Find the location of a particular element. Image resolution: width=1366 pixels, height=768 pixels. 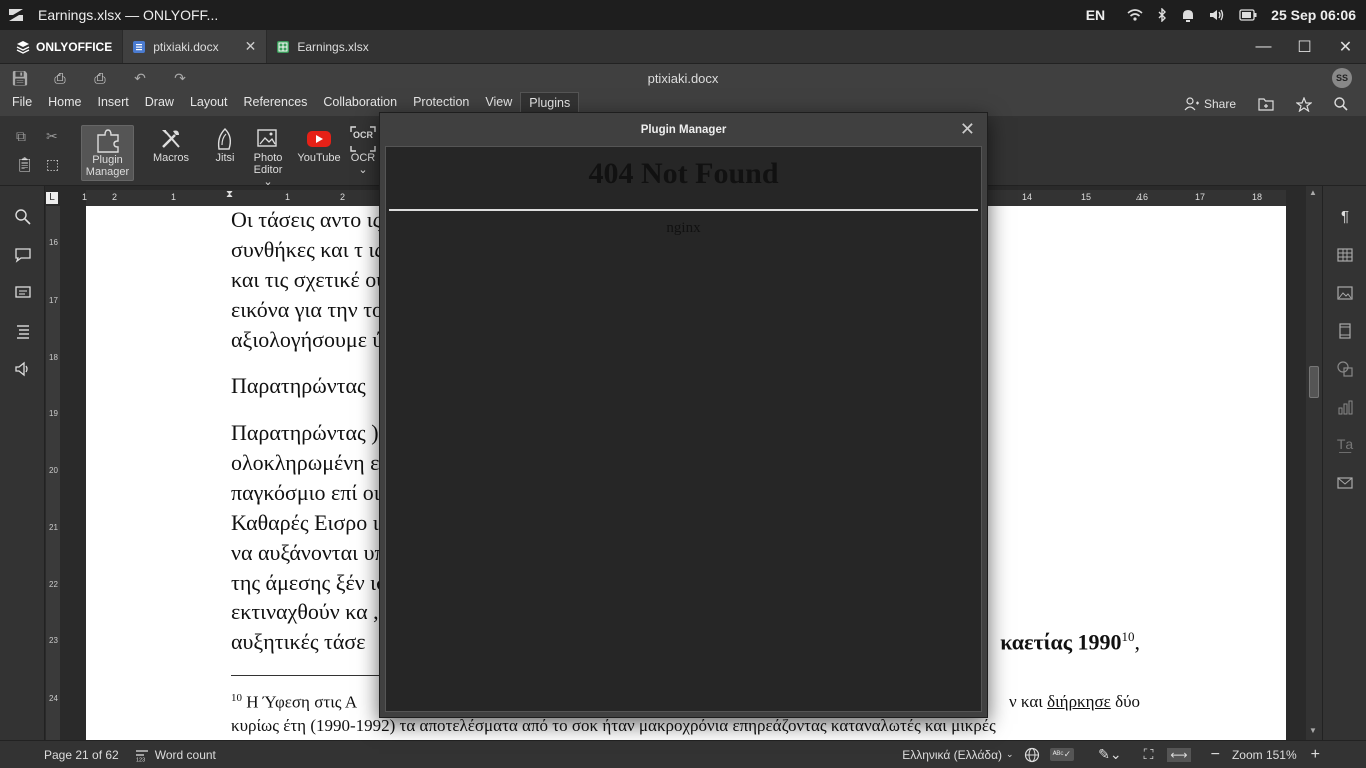

photo-editor-label-1: Photo is located at coordinates (268, 158).